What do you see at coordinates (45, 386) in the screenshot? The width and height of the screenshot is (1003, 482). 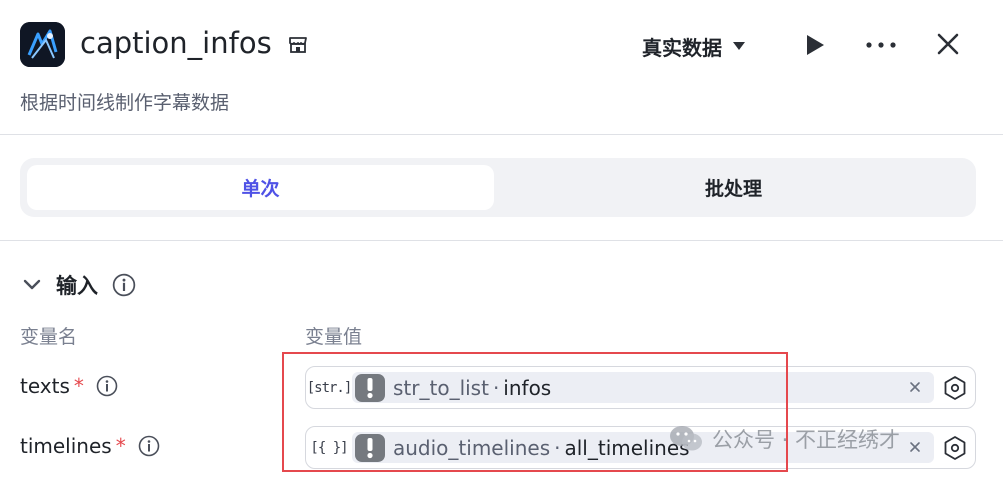 I see `variable-name: texts` at bounding box center [45, 386].